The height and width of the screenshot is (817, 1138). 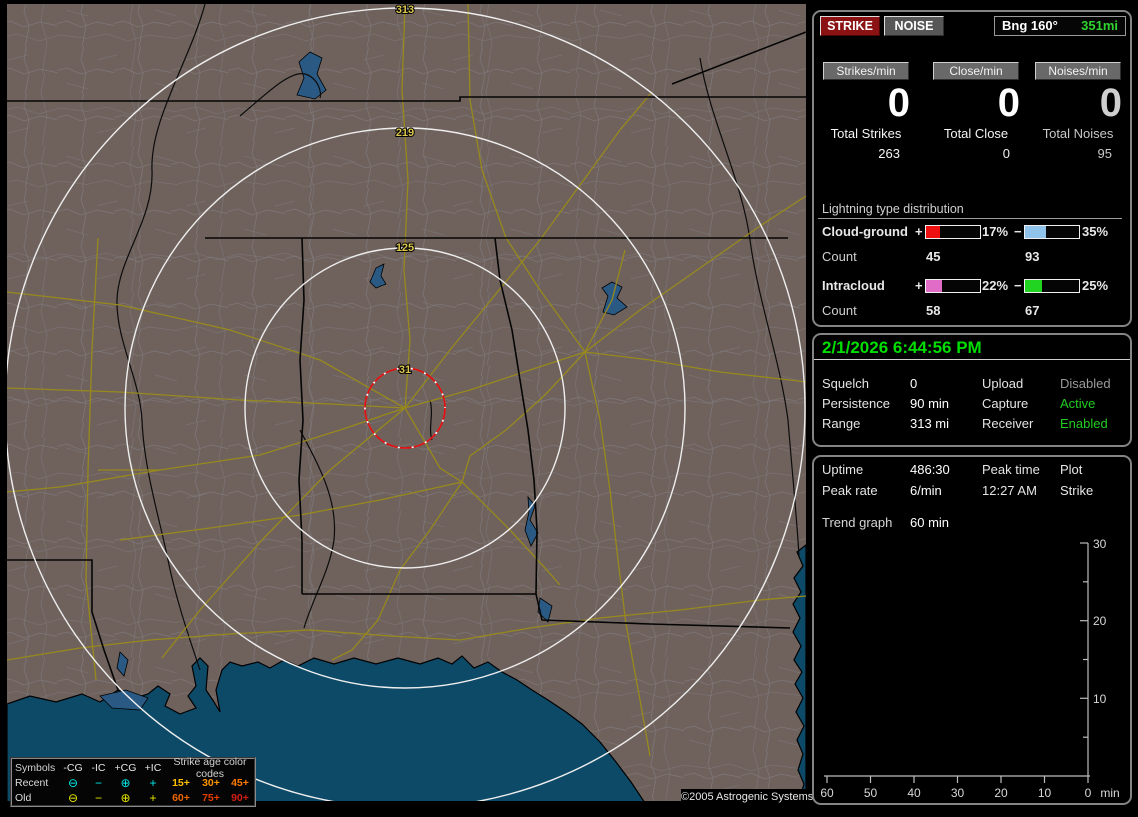 What do you see at coordinates (930, 403) in the screenshot?
I see `persistence-value: 90 min` at bounding box center [930, 403].